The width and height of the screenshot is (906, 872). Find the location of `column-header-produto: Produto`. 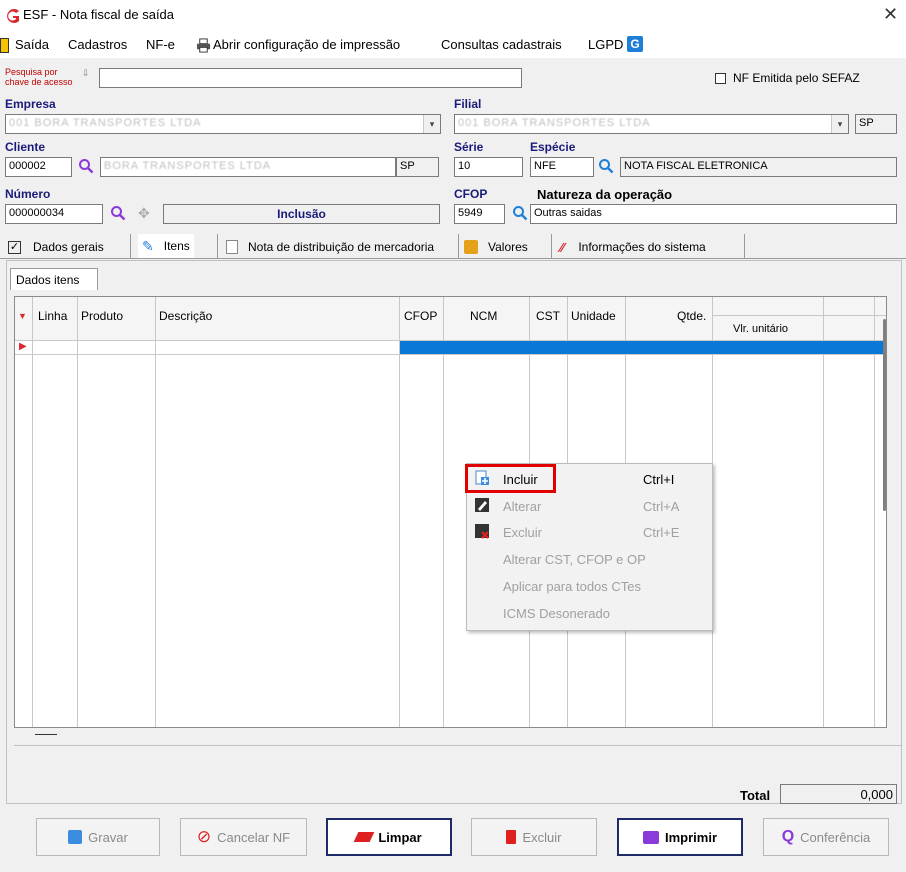

column-header-produto: Produto is located at coordinates (102, 316).